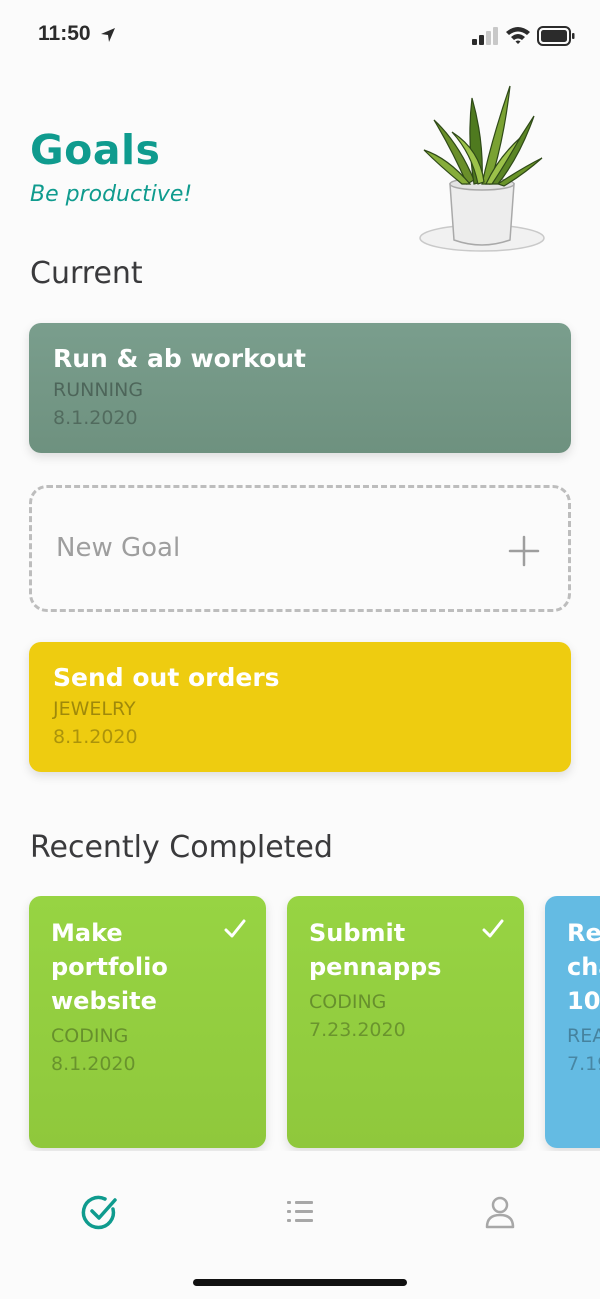  I want to click on battery-icon, so click(556, 36).